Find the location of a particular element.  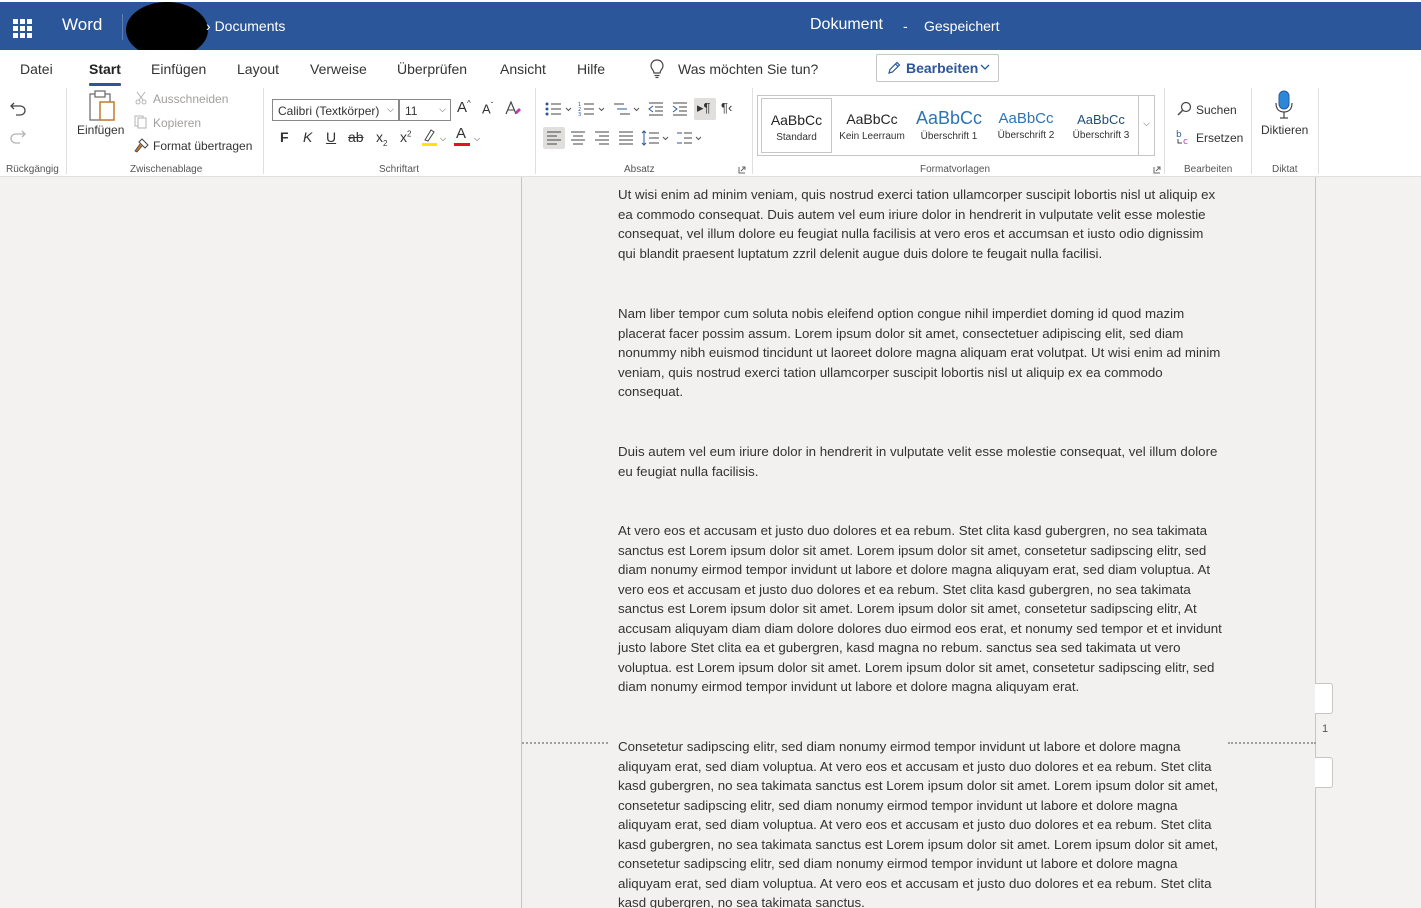

tab-verweise: Verweise is located at coordinates (338, 69).